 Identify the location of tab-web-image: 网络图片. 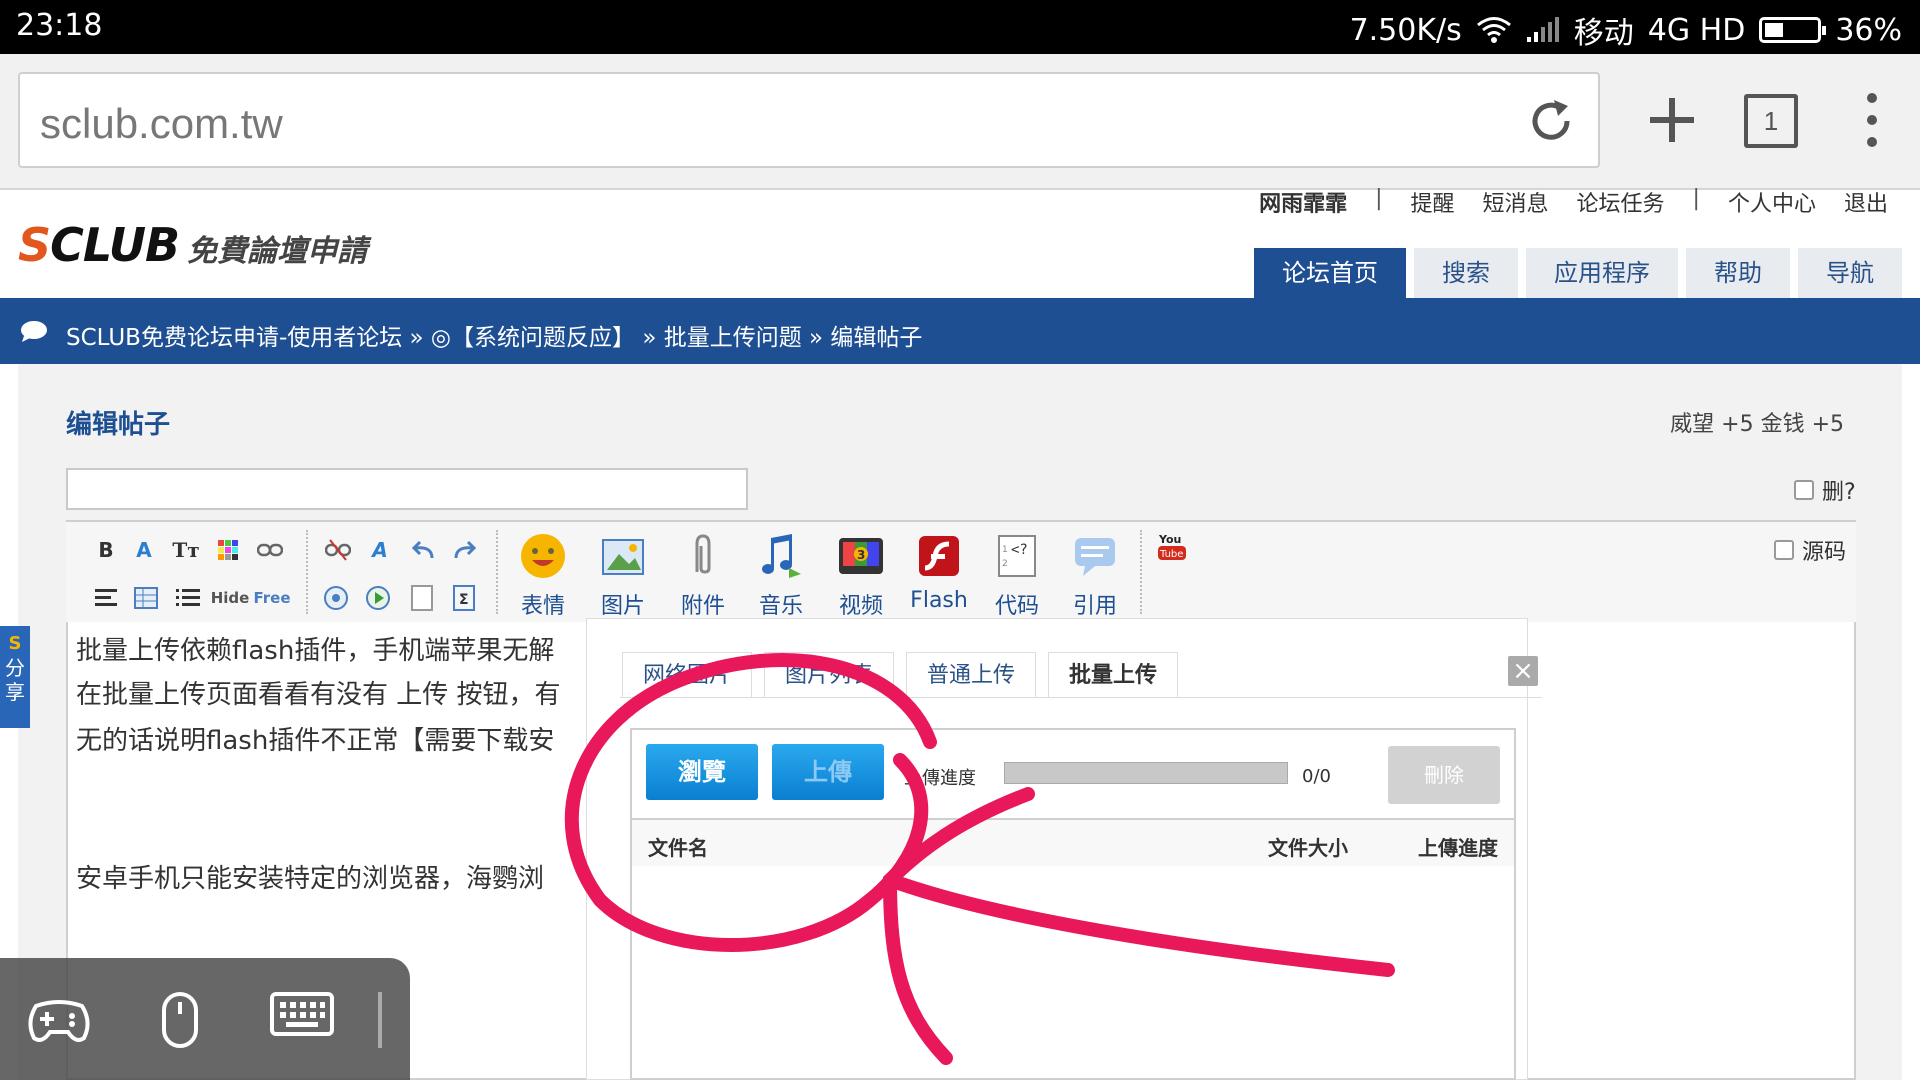
(687, 675).